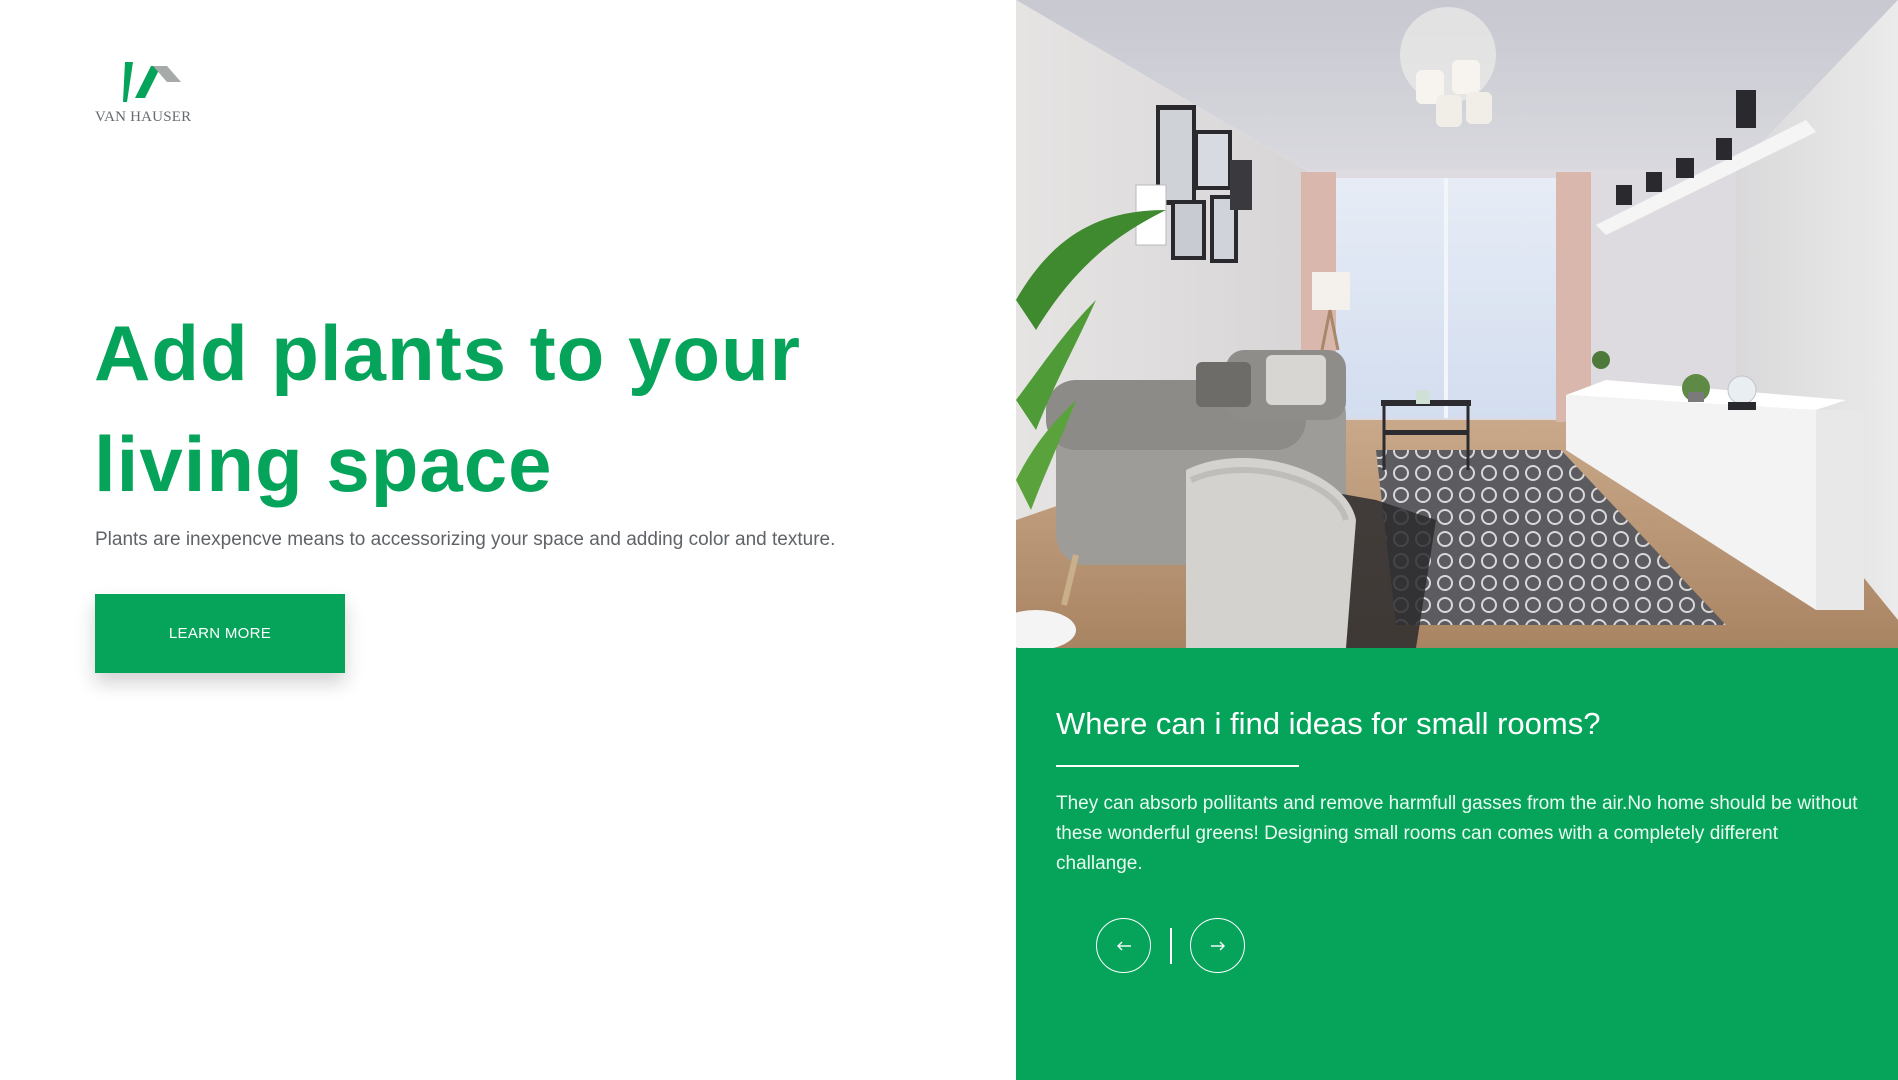 Image resolution: width=1898 pixels, height=1080 pixels. I want to click on title-divider, so click(1177, 766).